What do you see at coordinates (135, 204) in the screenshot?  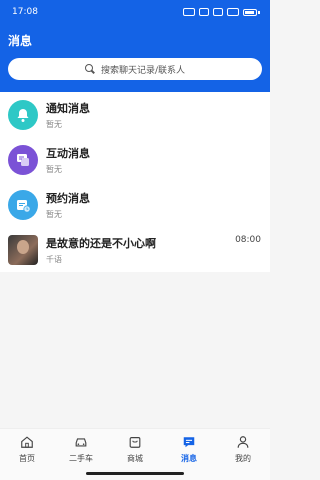 I see `list-item-appointment: 预约消息 暂无` at bounding box center [135, 204].